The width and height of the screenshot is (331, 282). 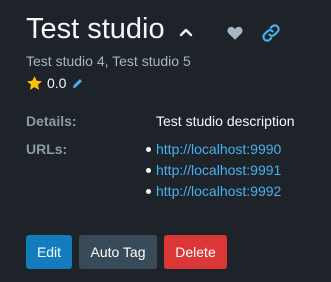 I want to click on external-link-button, so click(x=271, y=33).